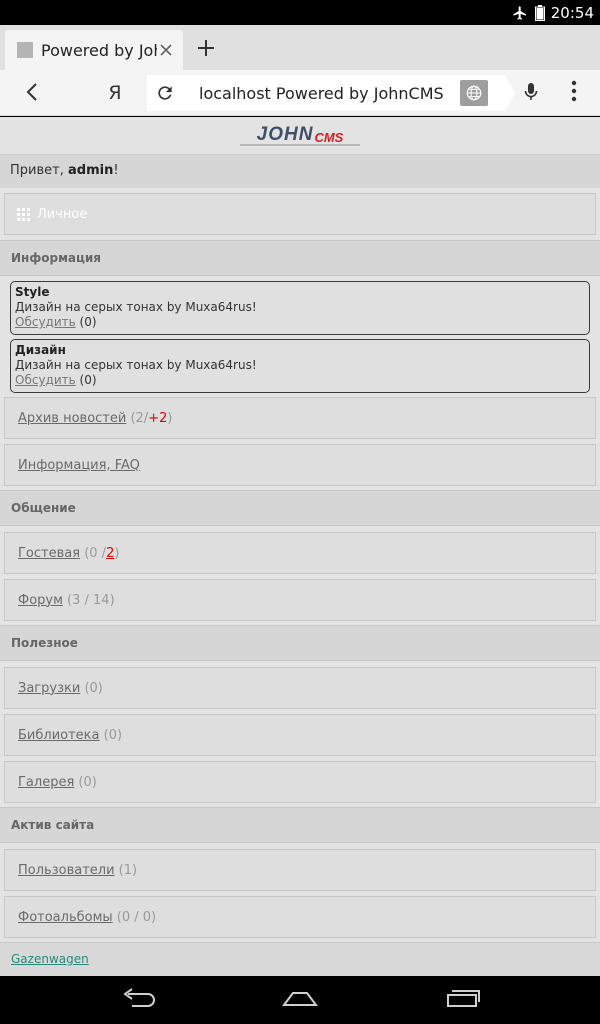 The image size is (600, 1024). I want to click on personal-menu-button: Личное, so click(300, 214).